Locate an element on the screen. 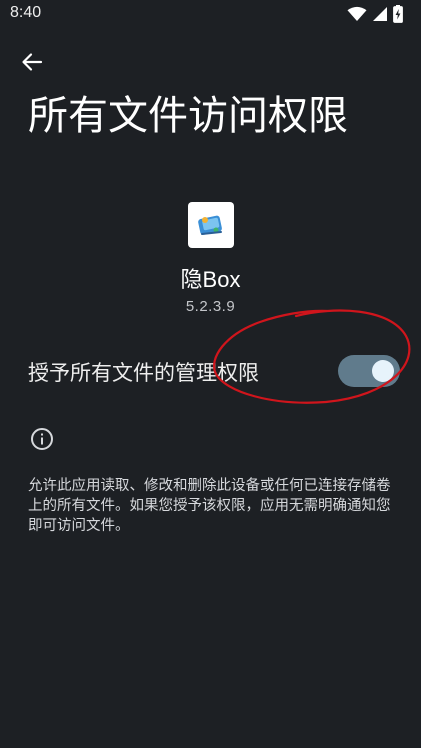 The width and height of the screenshot is (421, 748). arrow-back-icon is located at coordinates (32, 62).